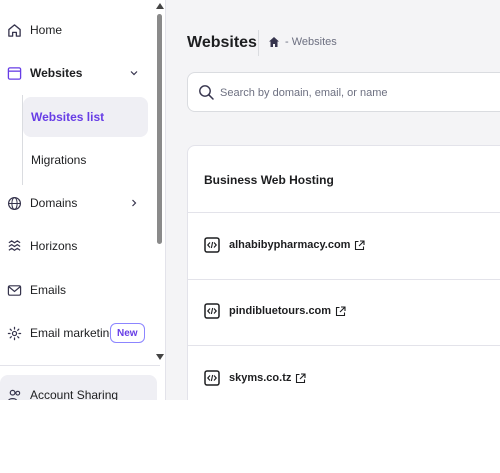  Describe the element at coordinates (222, 42) in the screenshot. I see `page-title: Websites` at that location.